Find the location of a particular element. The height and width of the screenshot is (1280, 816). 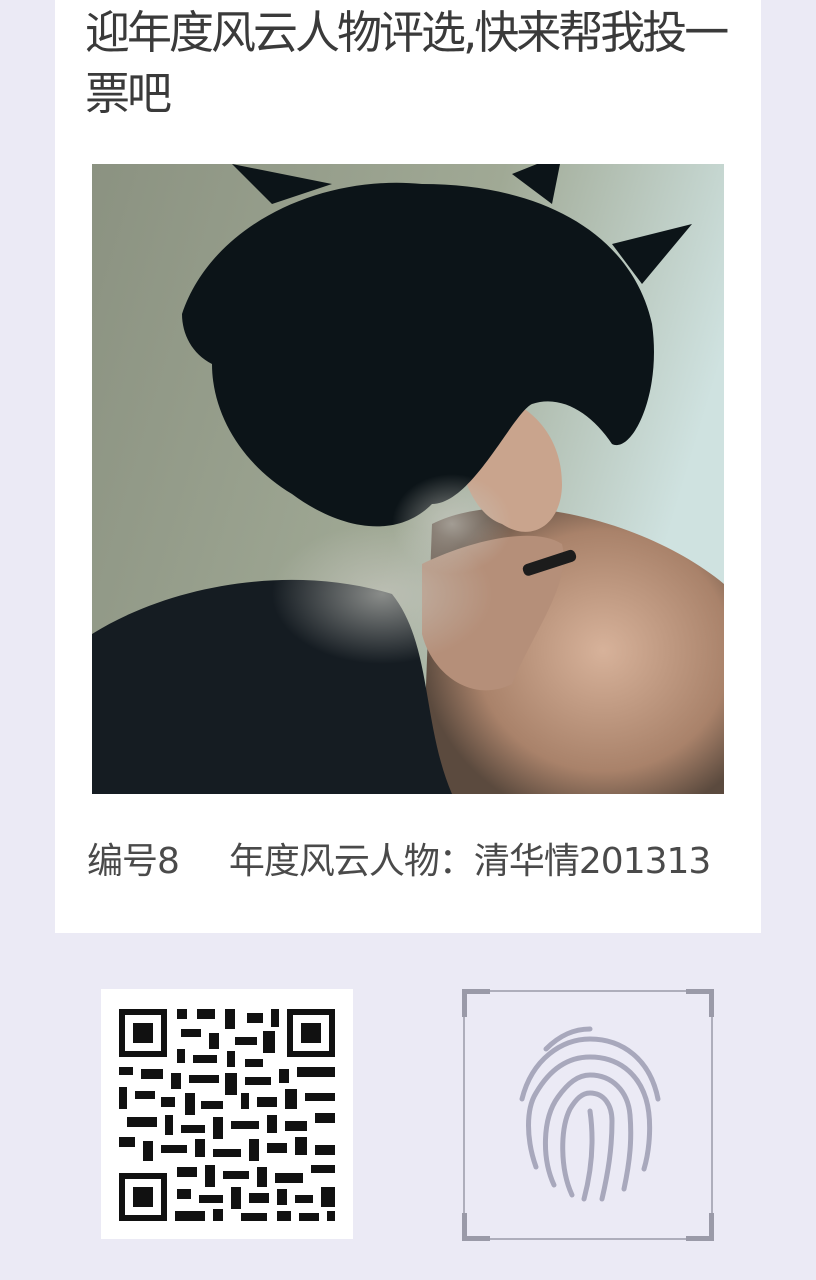

qr-code is located at coordinates (227, 1114).